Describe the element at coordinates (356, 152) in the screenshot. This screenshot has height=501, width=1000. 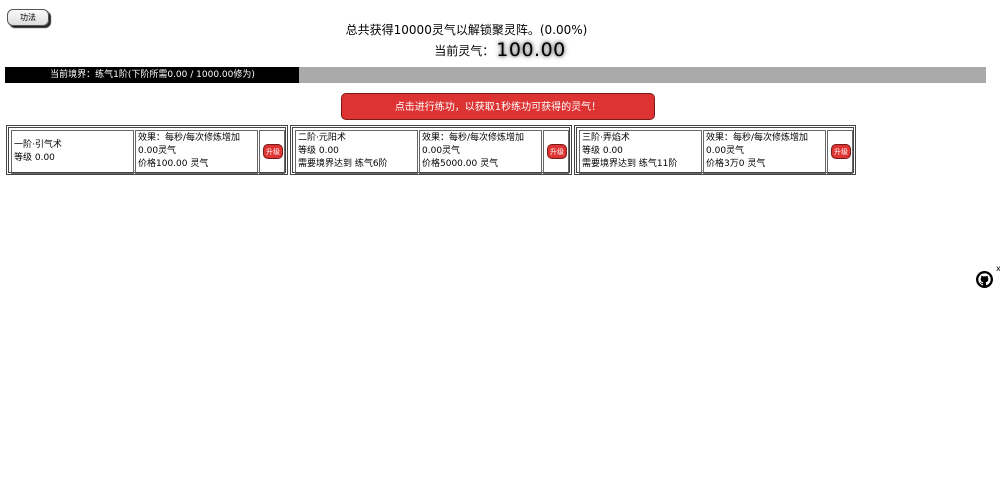
I see `skill-info: 二阶·元阳术 等级 0.00 需要境界达到 练气6阶` at that location.